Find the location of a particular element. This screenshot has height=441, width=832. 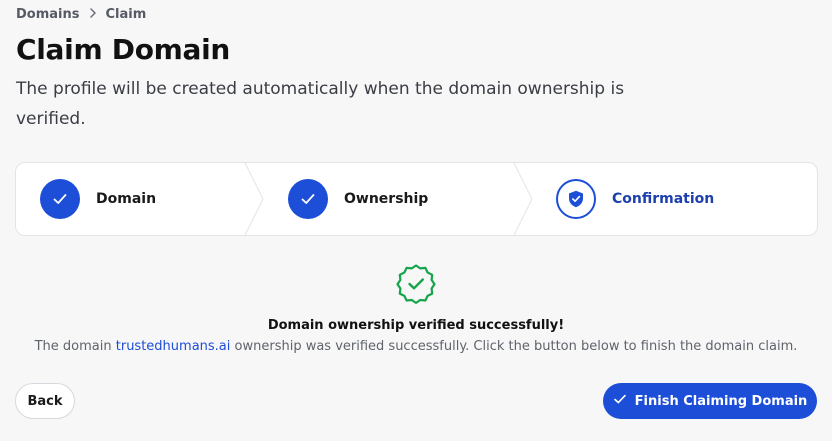

finish-claiming-domain-button: Finish Claiming Domain is located at coordinates (710, 401).